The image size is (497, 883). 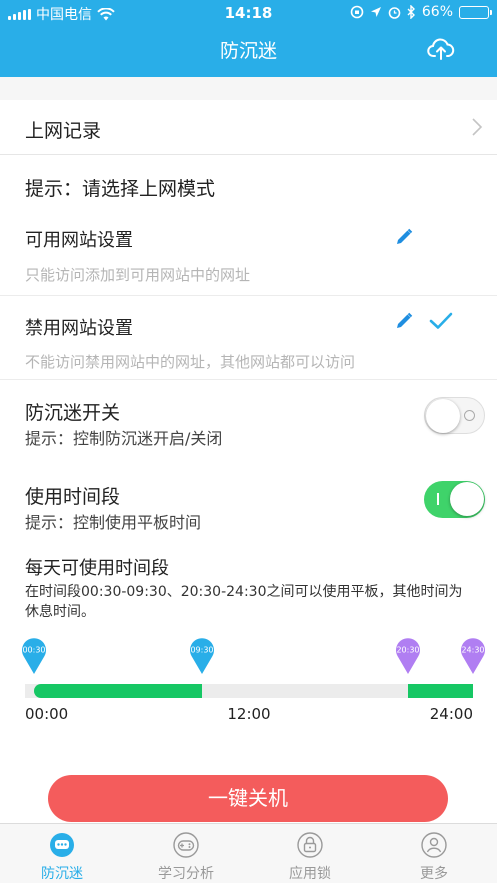 I want to click on time-marker-pin: 20:30, so click(x=408, y=656).